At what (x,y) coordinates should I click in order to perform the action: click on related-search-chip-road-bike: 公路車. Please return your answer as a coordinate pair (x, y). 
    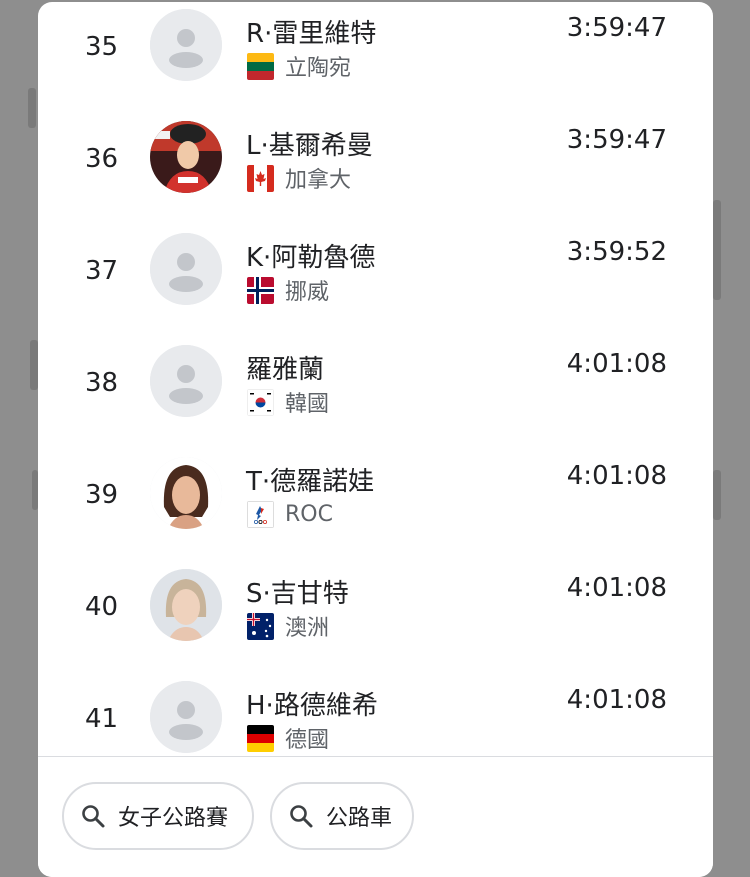
    Looking at the image, I should click on (342, 816).